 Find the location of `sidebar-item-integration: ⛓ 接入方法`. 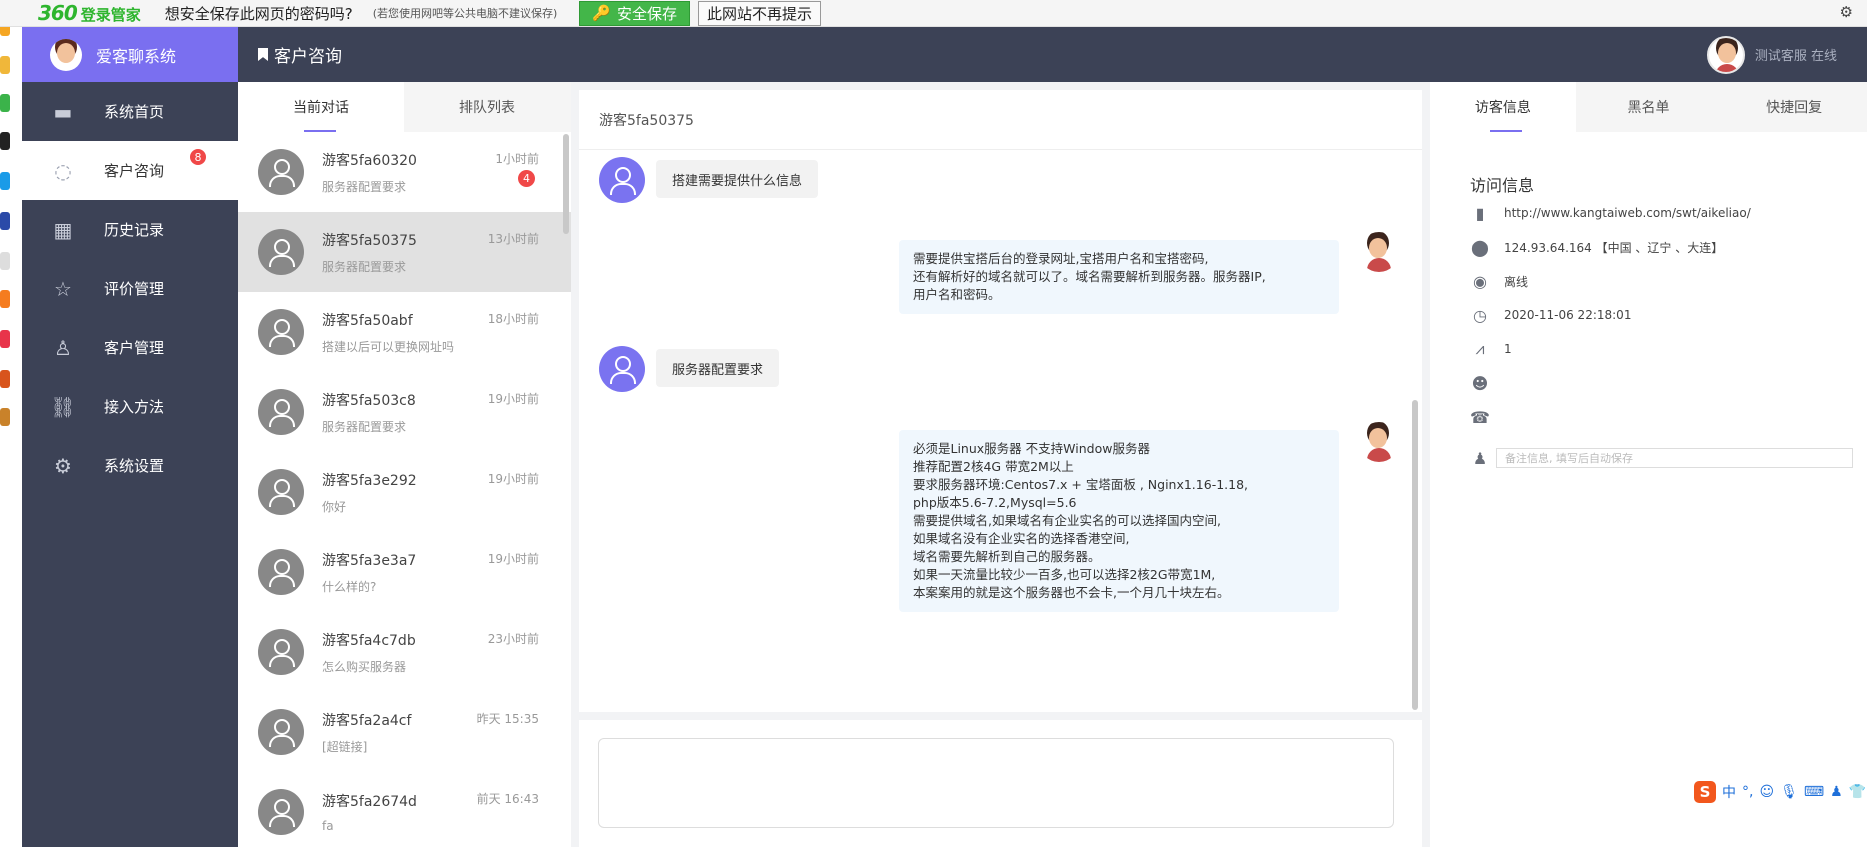

sidebar-item-integration: ⛓ 接入方法 is located at coordinates (130, 406).